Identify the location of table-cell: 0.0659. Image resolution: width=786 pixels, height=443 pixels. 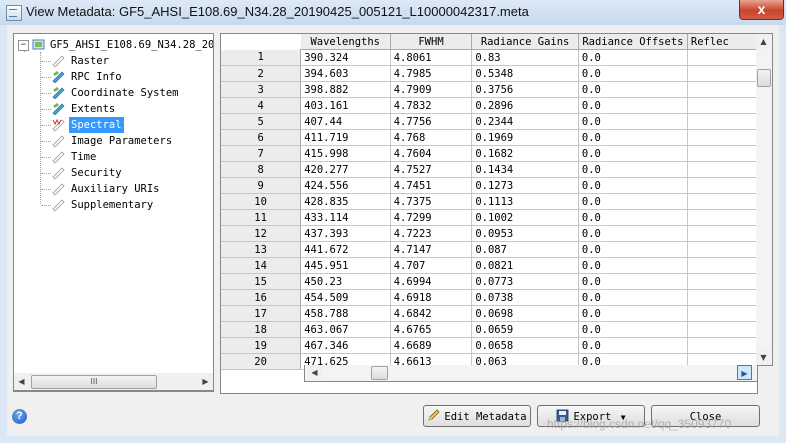
(525, 329).